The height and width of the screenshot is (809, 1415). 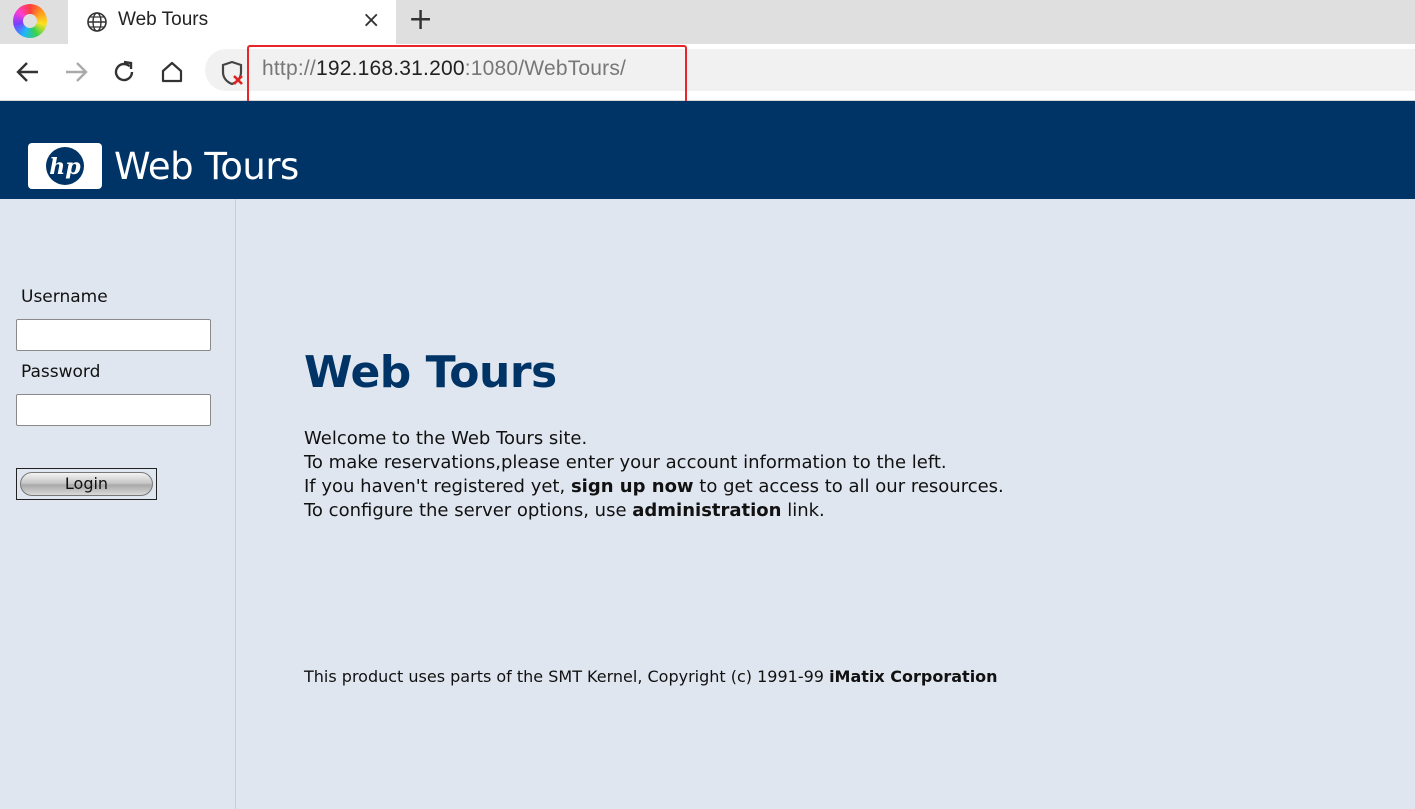 I want to click on line-3-pre: If you haven't registered yet,, so click(x=437, y=486).